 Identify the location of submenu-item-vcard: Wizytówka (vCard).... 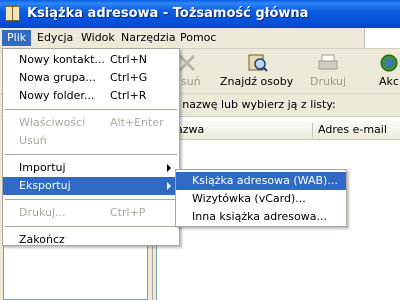
(261, 199).